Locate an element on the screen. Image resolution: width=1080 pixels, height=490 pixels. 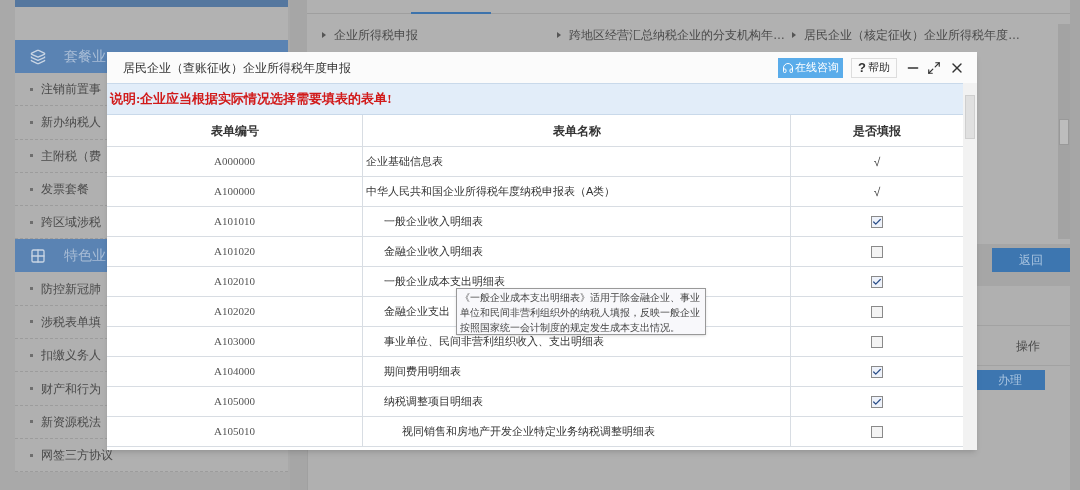
table-cell: A105010 is located at coordinates (235, 431).